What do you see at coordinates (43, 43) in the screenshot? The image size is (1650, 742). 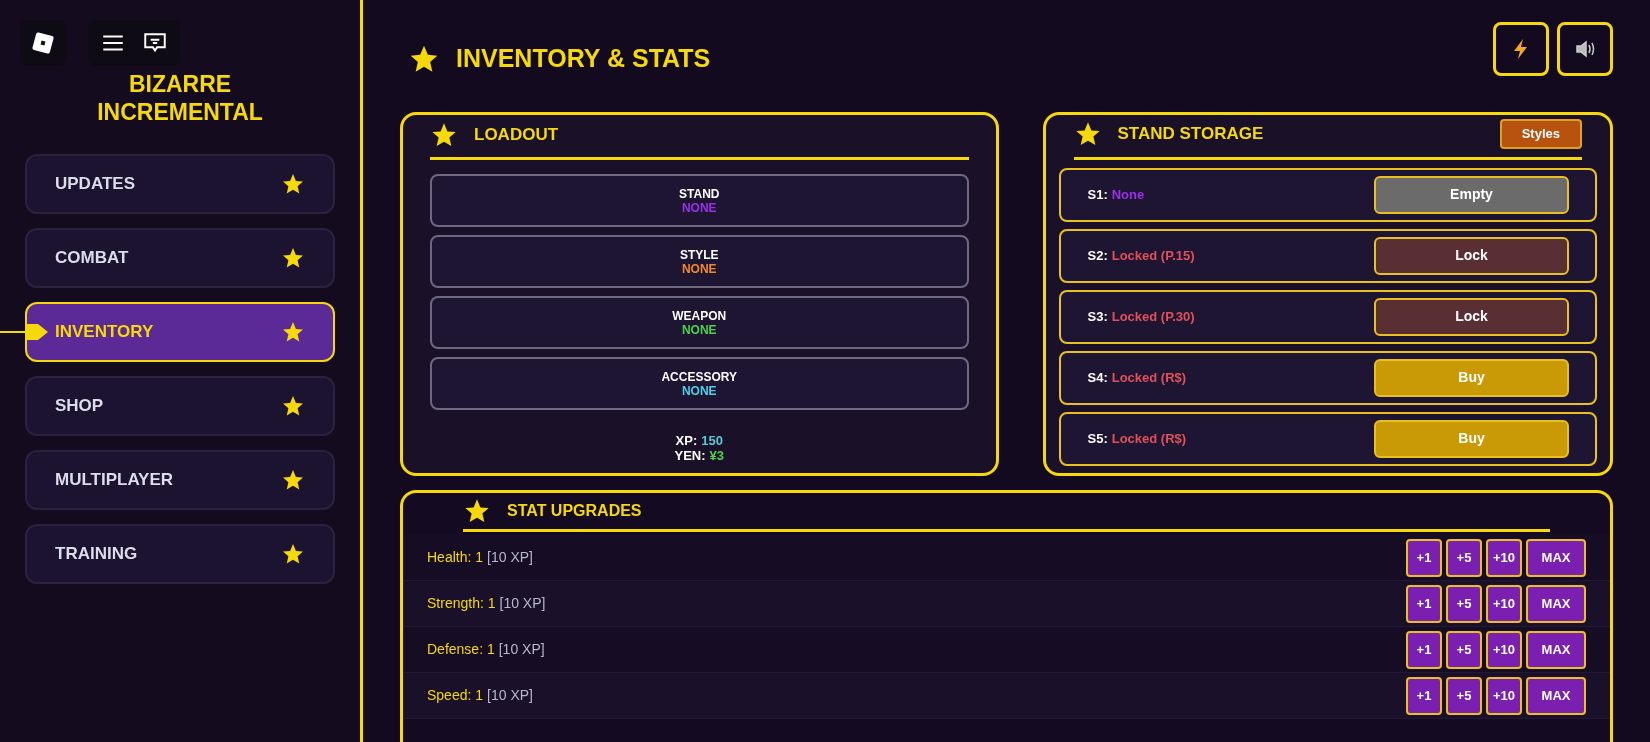 I see `logo-button` at bounding box center [43, 43].